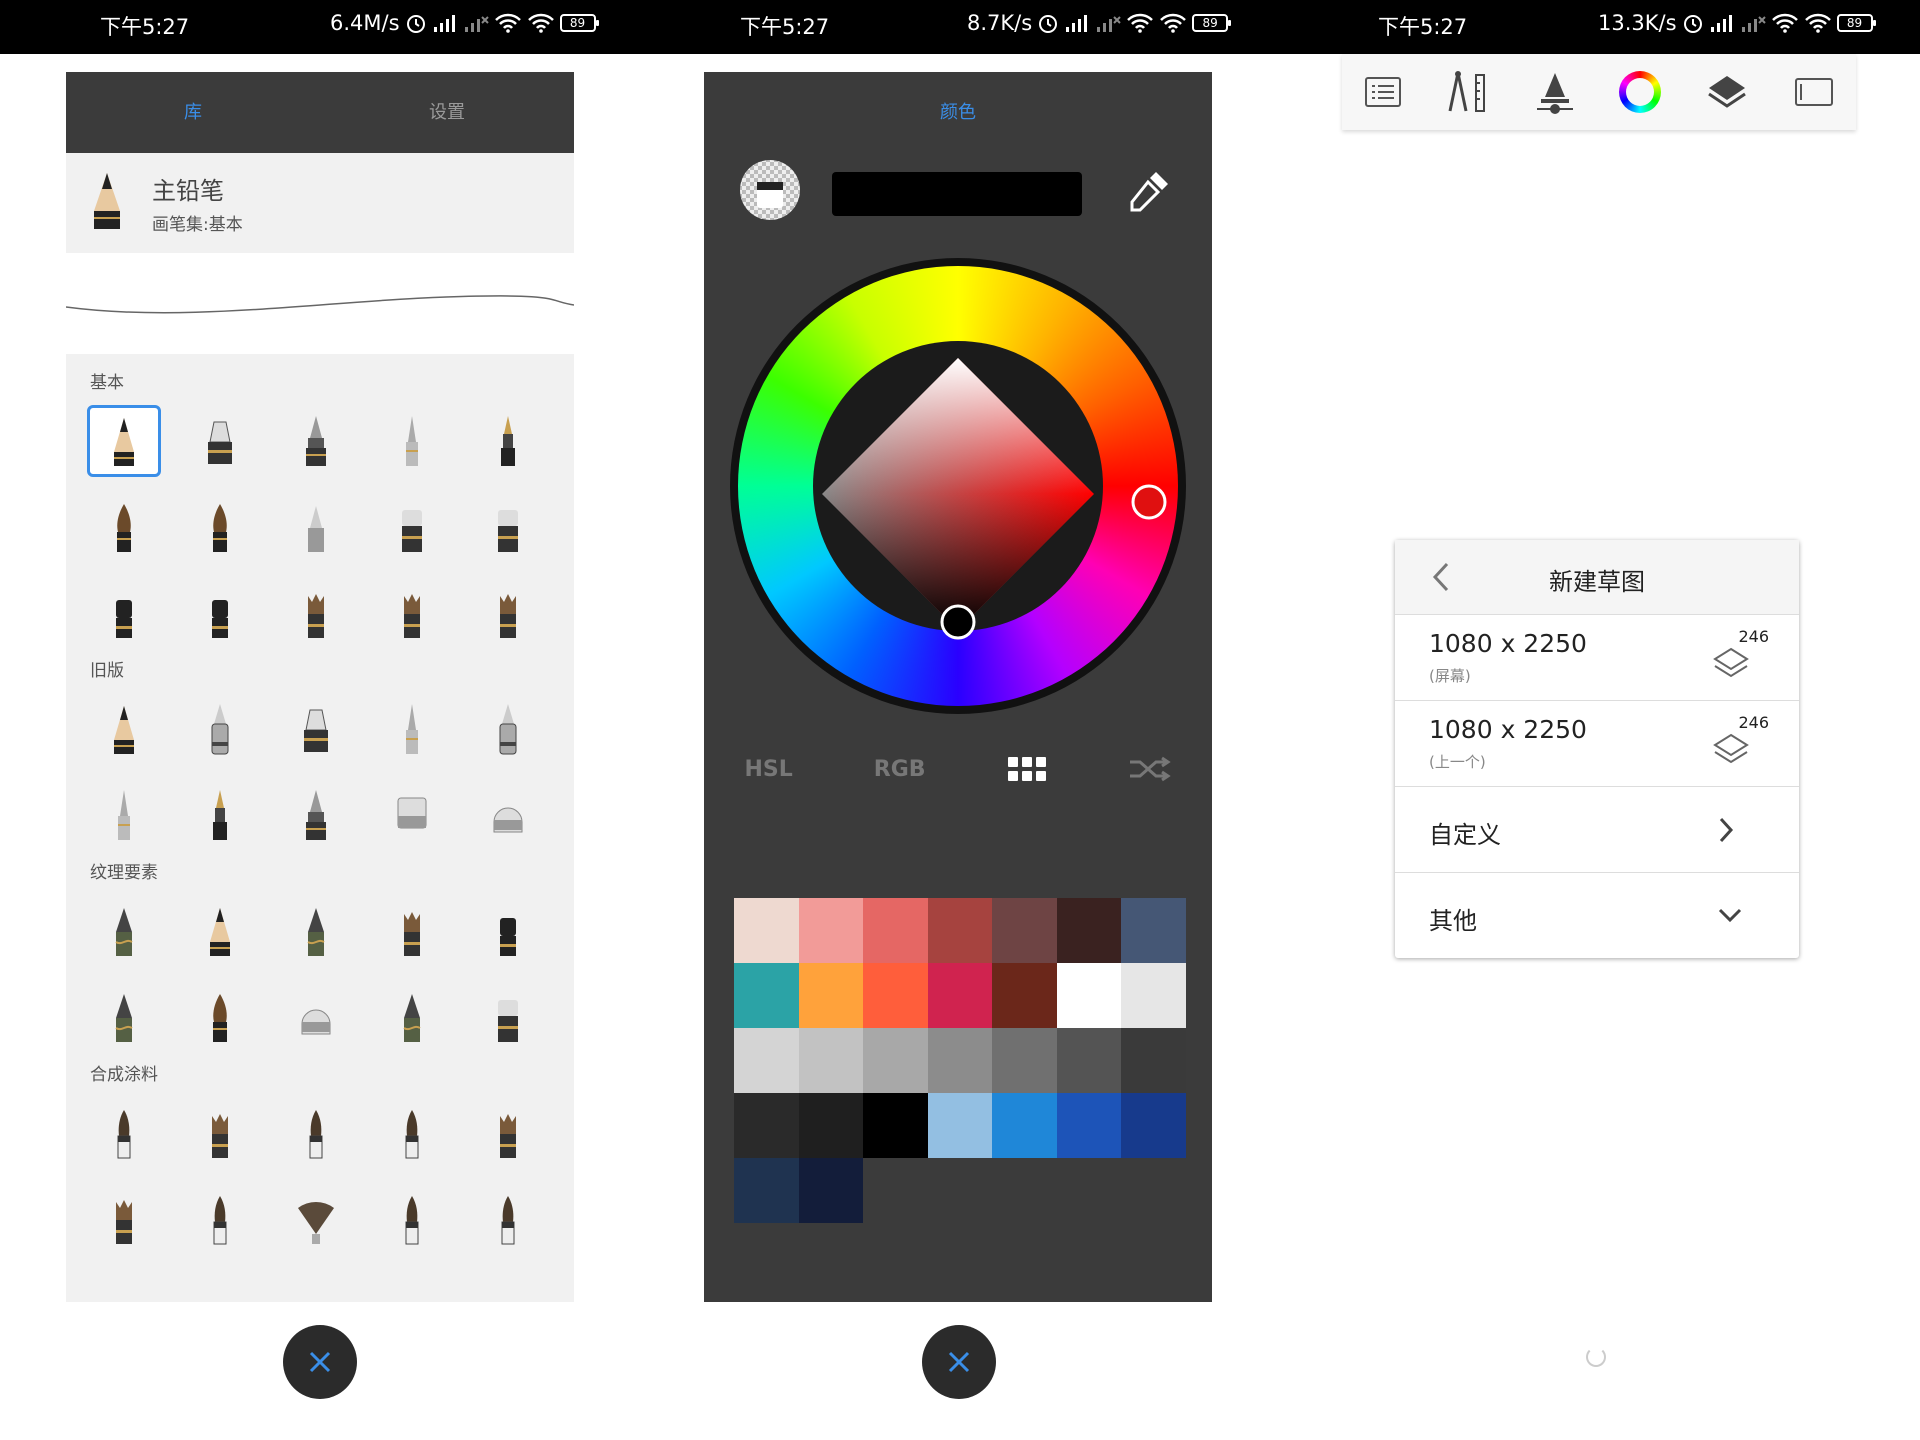 The width and height of the screenshot is (1920, 1440). I want to click on color-triangle, so click(958, 486).